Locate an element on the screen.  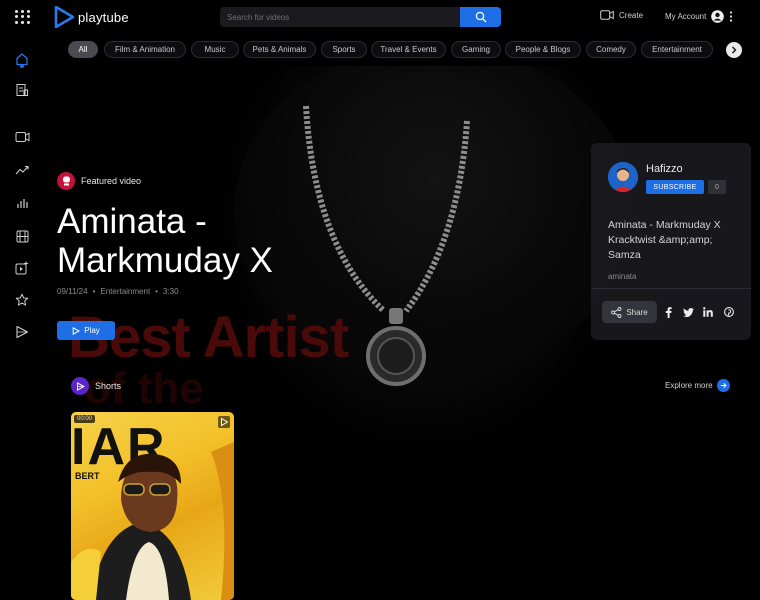
arrow-right-icon is located at coordinates (723, 385).